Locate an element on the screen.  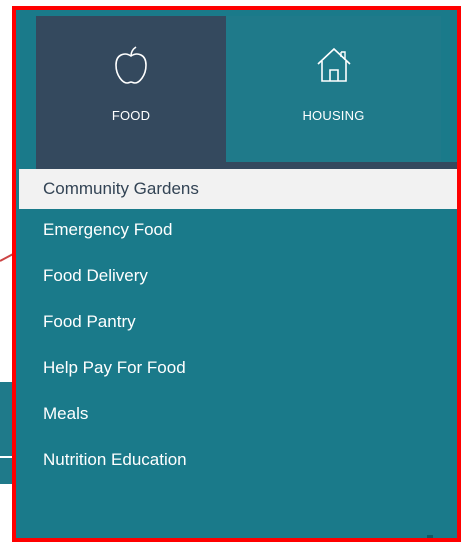
tab-underline is located at coordinates (246, 165).